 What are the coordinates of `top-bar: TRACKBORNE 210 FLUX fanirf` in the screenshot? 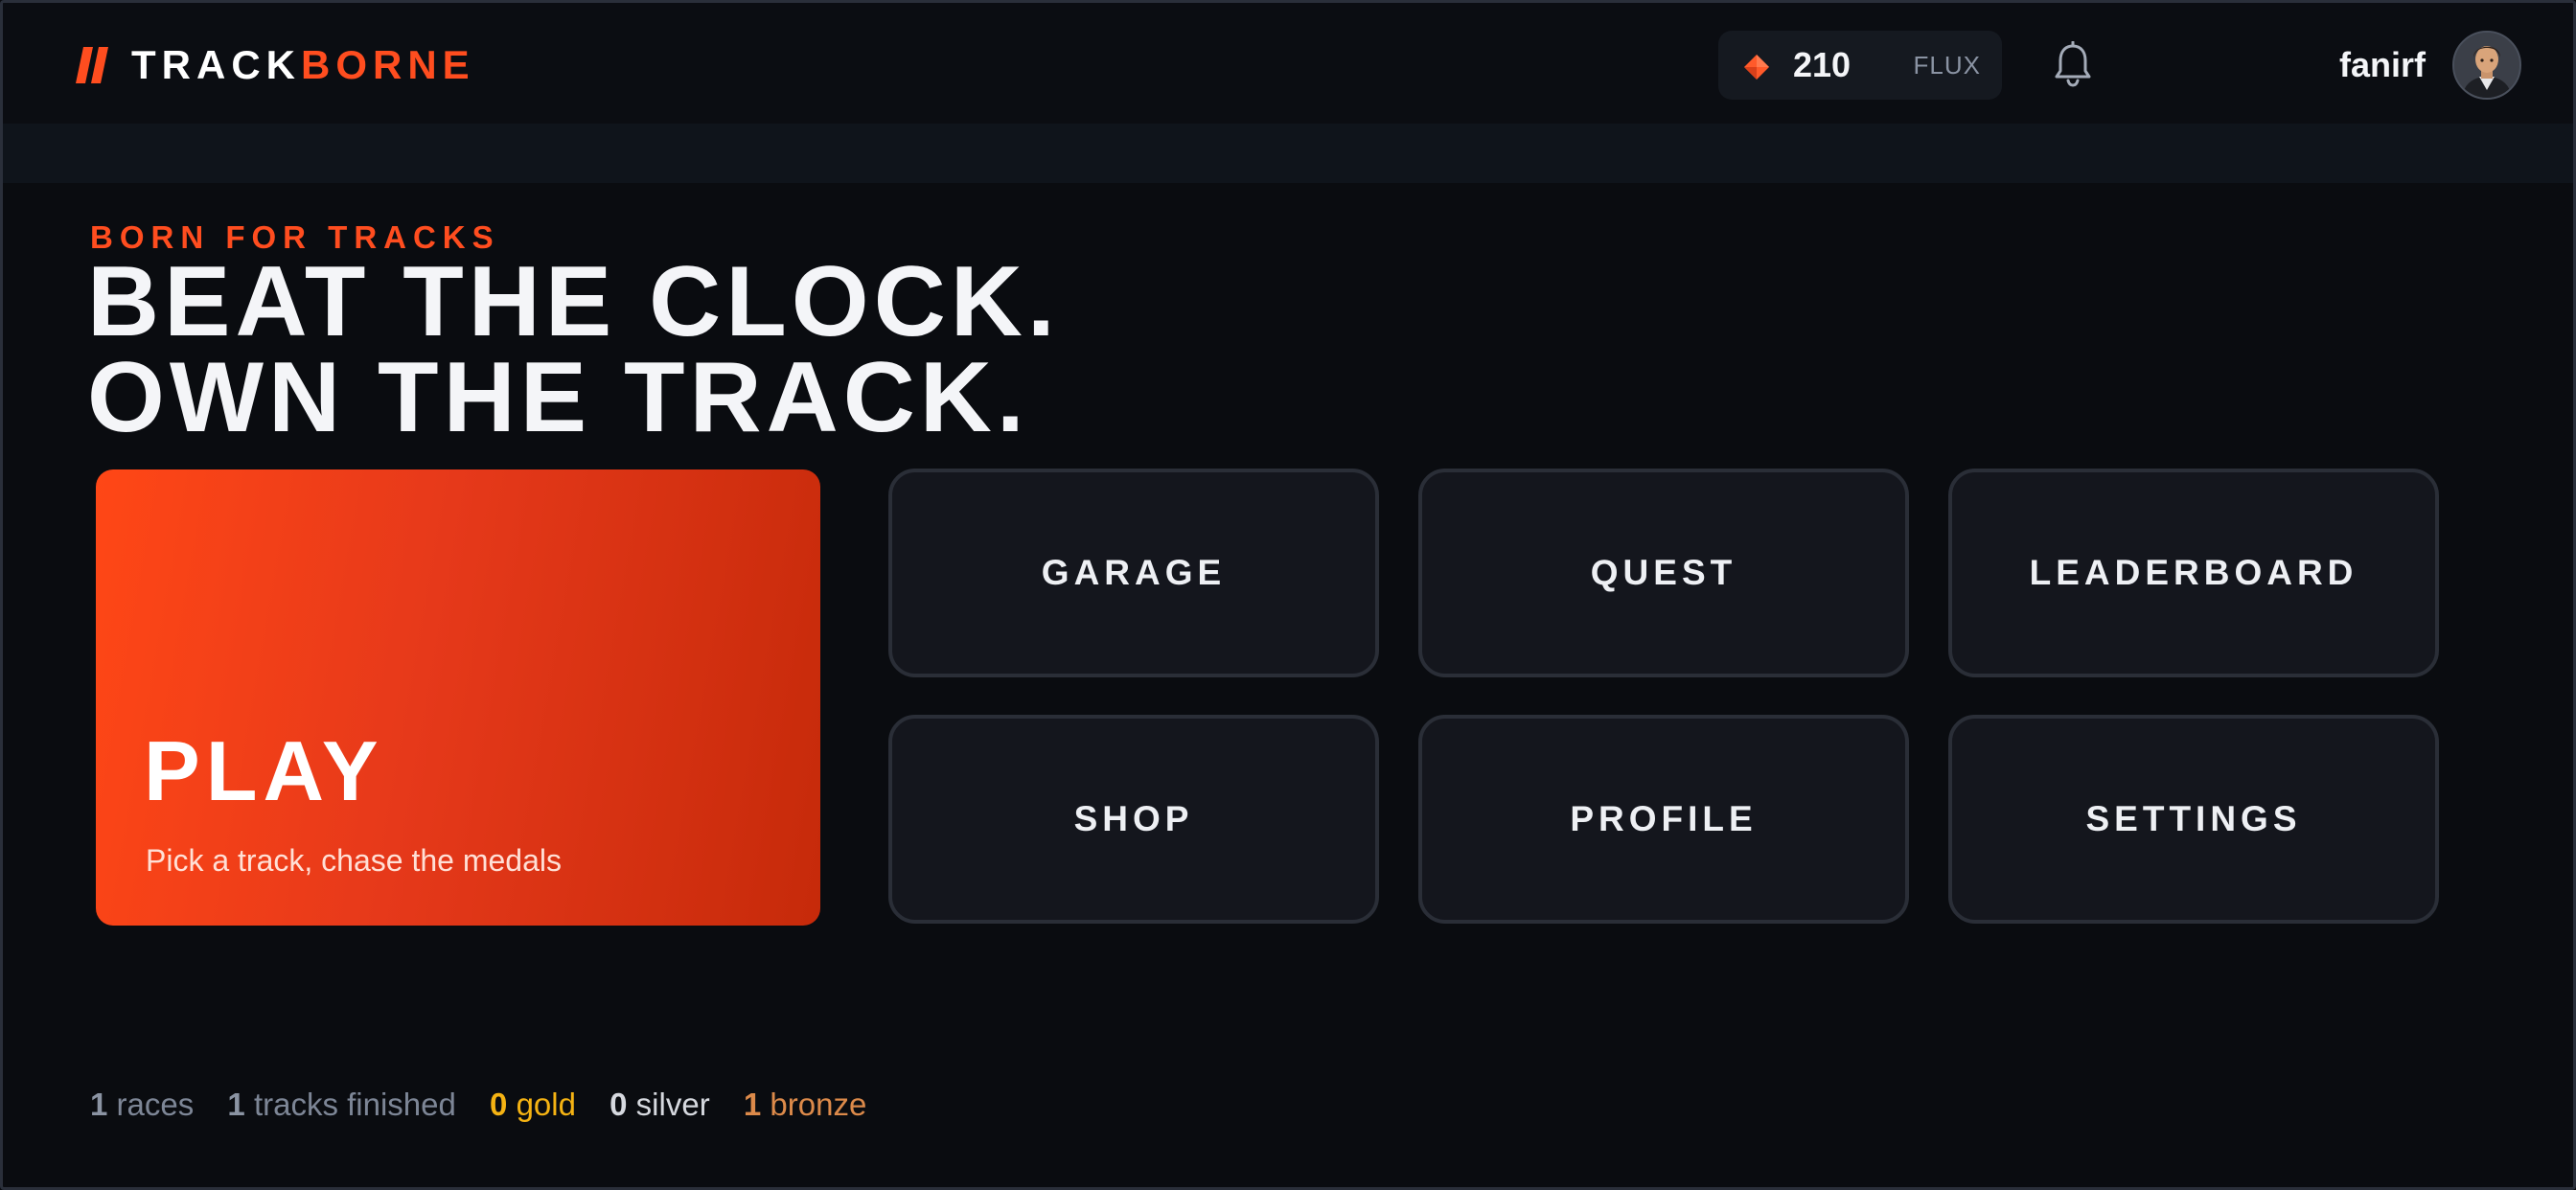 It's located at (1288, 64).